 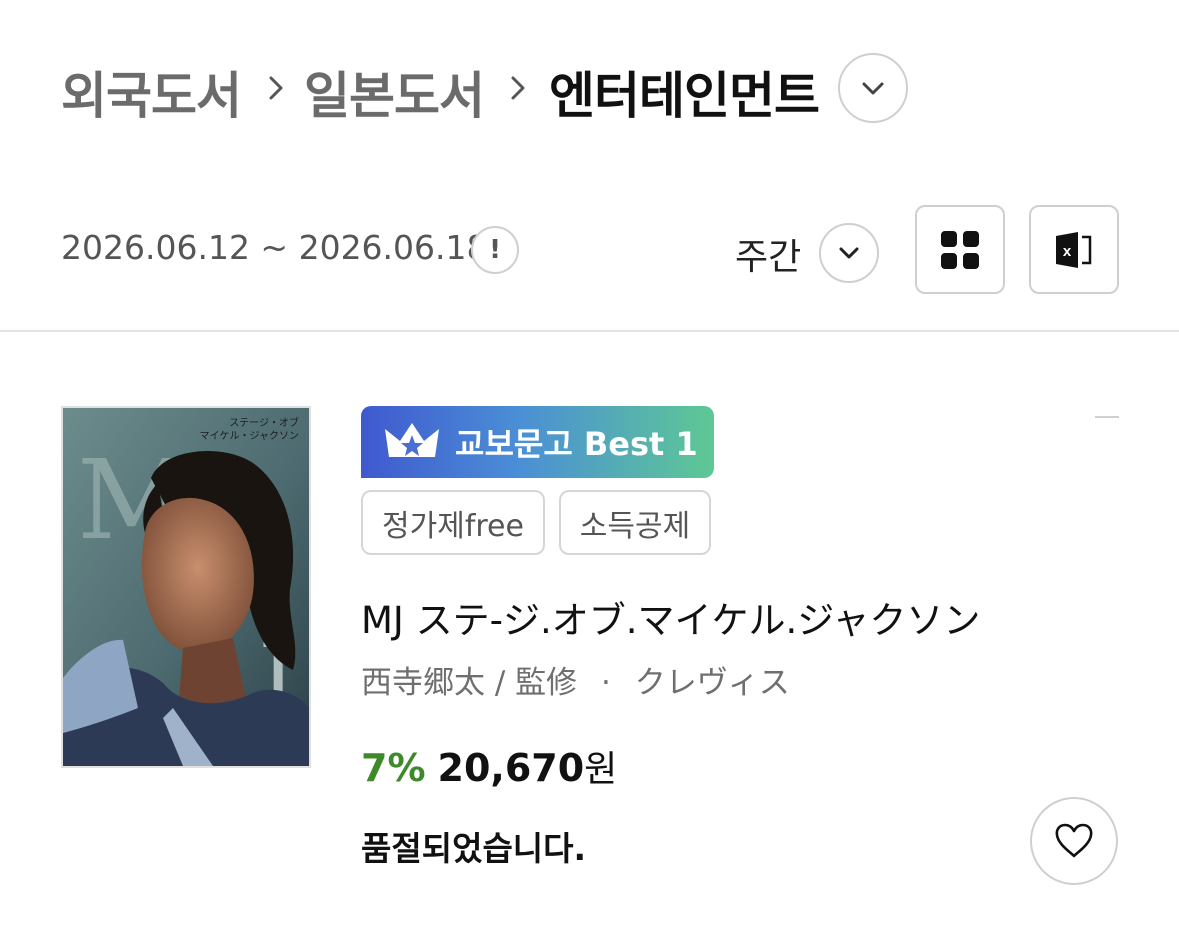 What do you see at coordinates (250, 436) in the screenshot?
I see `cover-caption-bottom: マイケル・ジャクソン` at bounding box center [250, 436].